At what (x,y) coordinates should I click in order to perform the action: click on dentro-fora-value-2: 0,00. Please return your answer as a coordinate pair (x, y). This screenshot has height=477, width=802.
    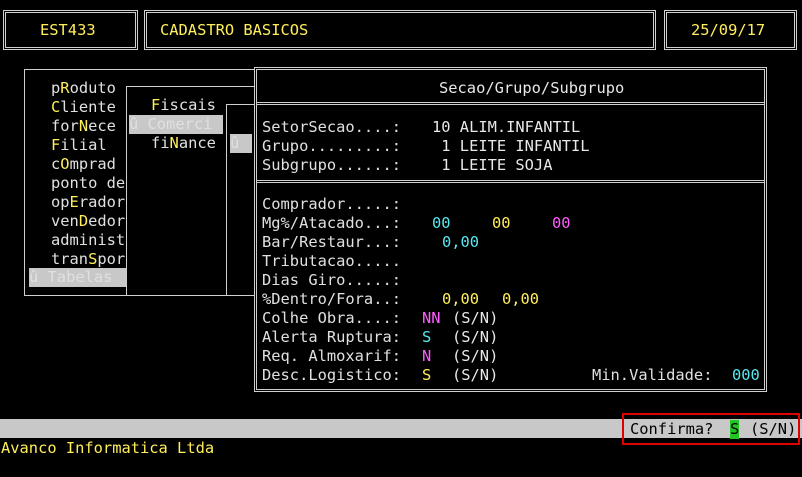
    Looking at the image, I should click on (520, 299).